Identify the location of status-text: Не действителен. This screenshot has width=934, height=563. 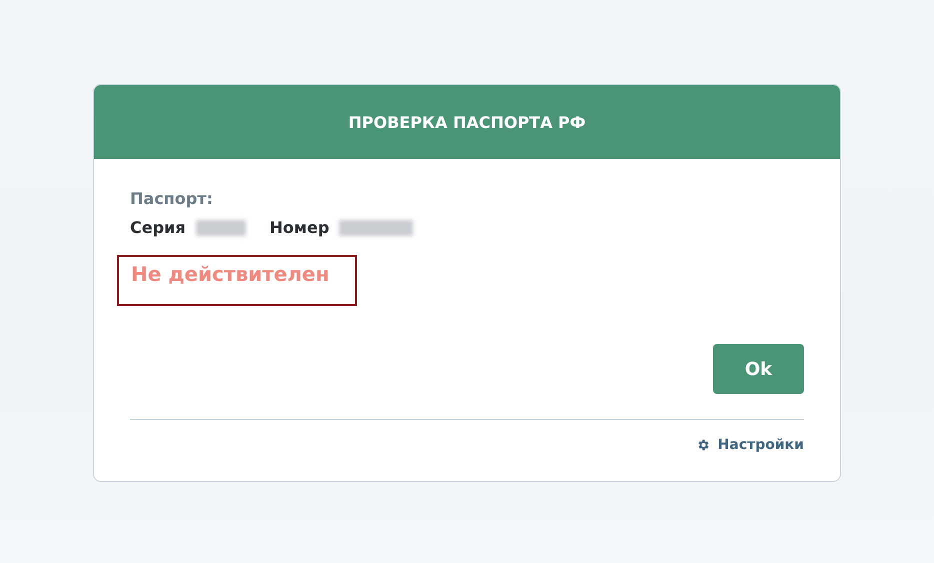
(230, 274).